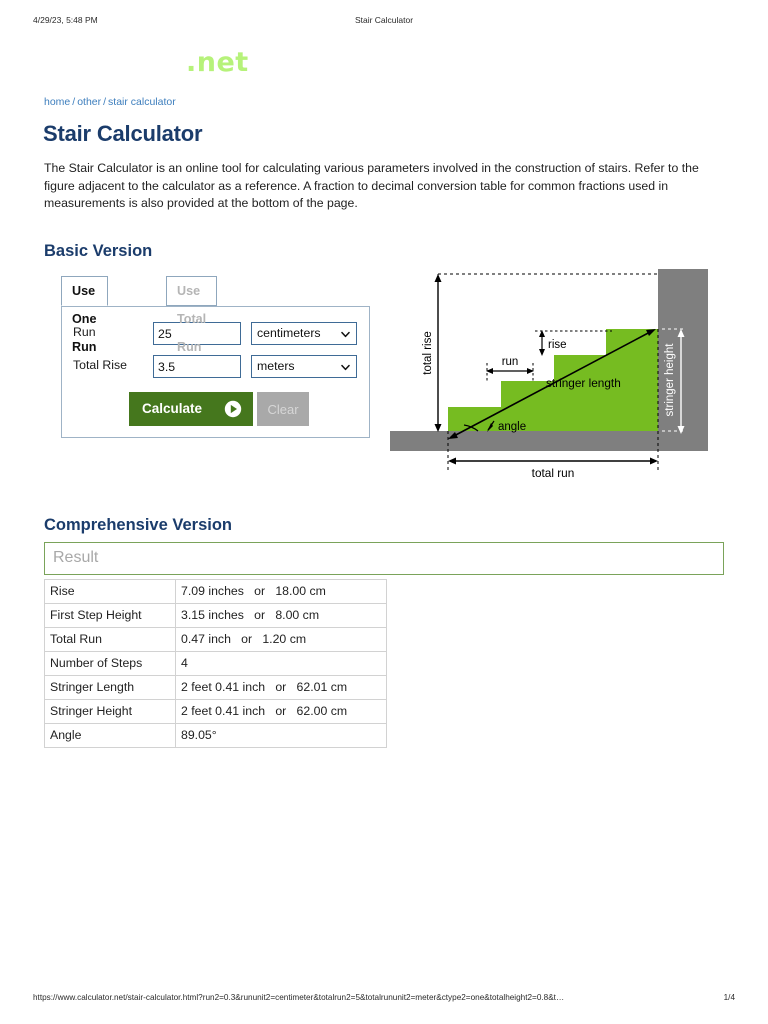 The width and height of the screenshot is (768, 1024). I want to click on site-logo: .net, so click(217, 62).